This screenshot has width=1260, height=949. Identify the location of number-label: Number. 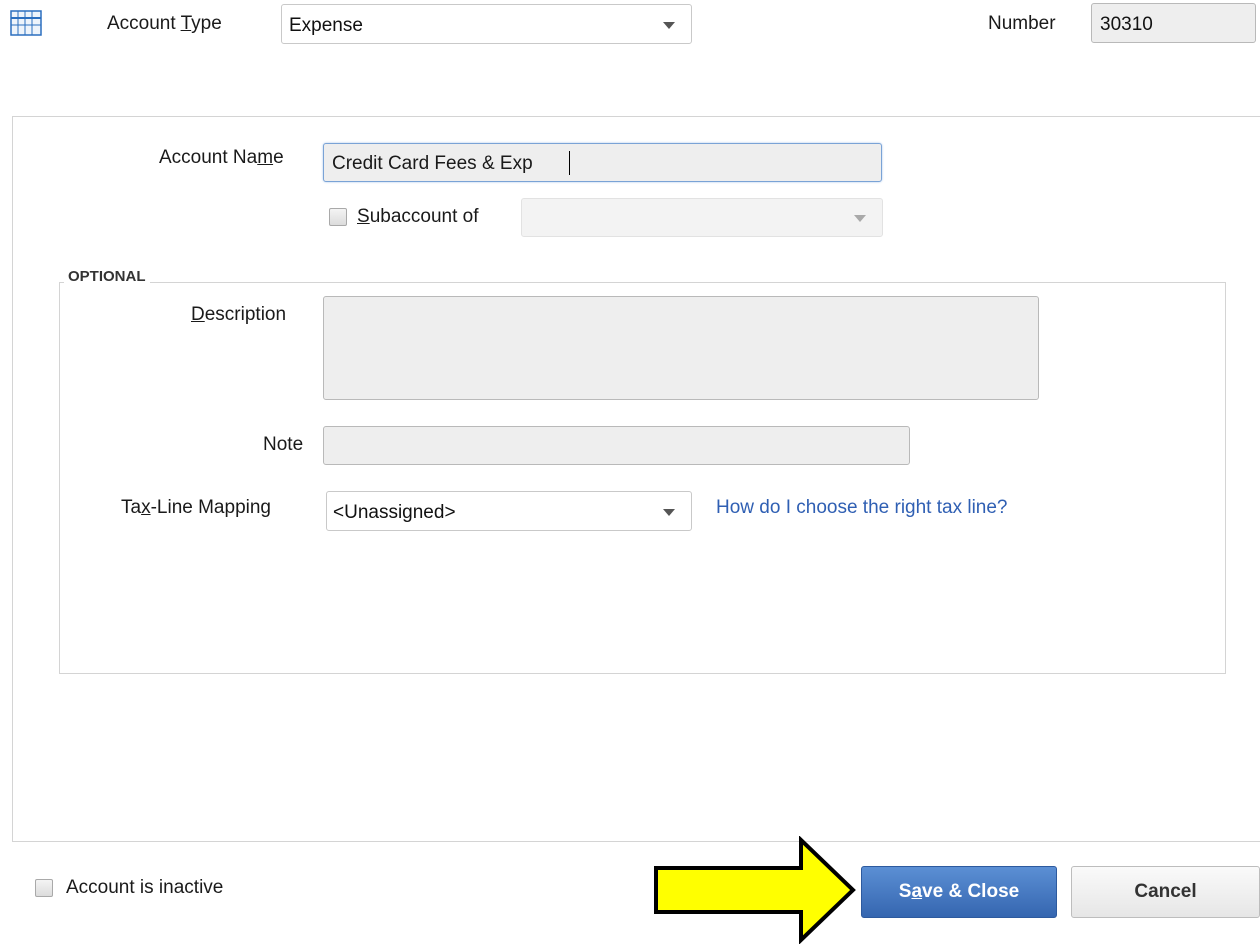
(1022, 23).